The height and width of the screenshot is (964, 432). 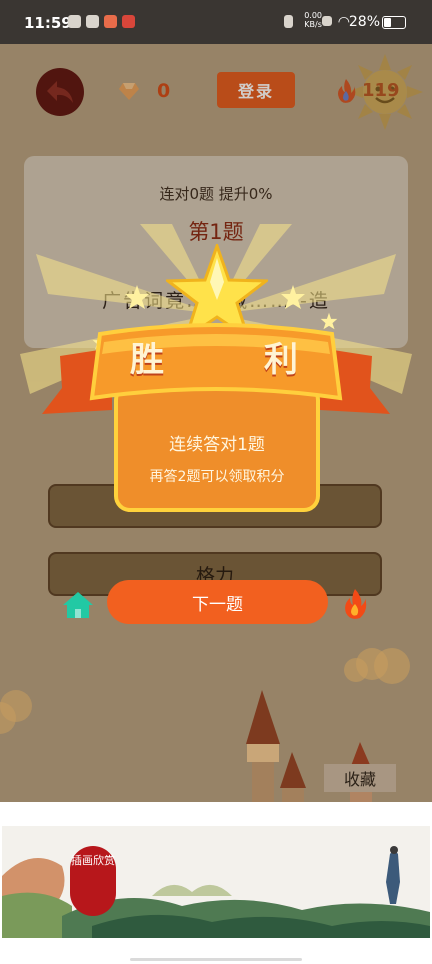 What do you see at coordinates (93, 881) in the screenshot?
I see `ad-stamp-label: 插画欣赏` at bounding box center [93, 881].